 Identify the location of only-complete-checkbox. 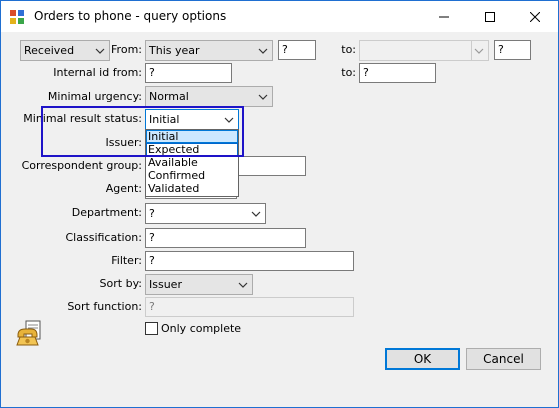
(151, 328).